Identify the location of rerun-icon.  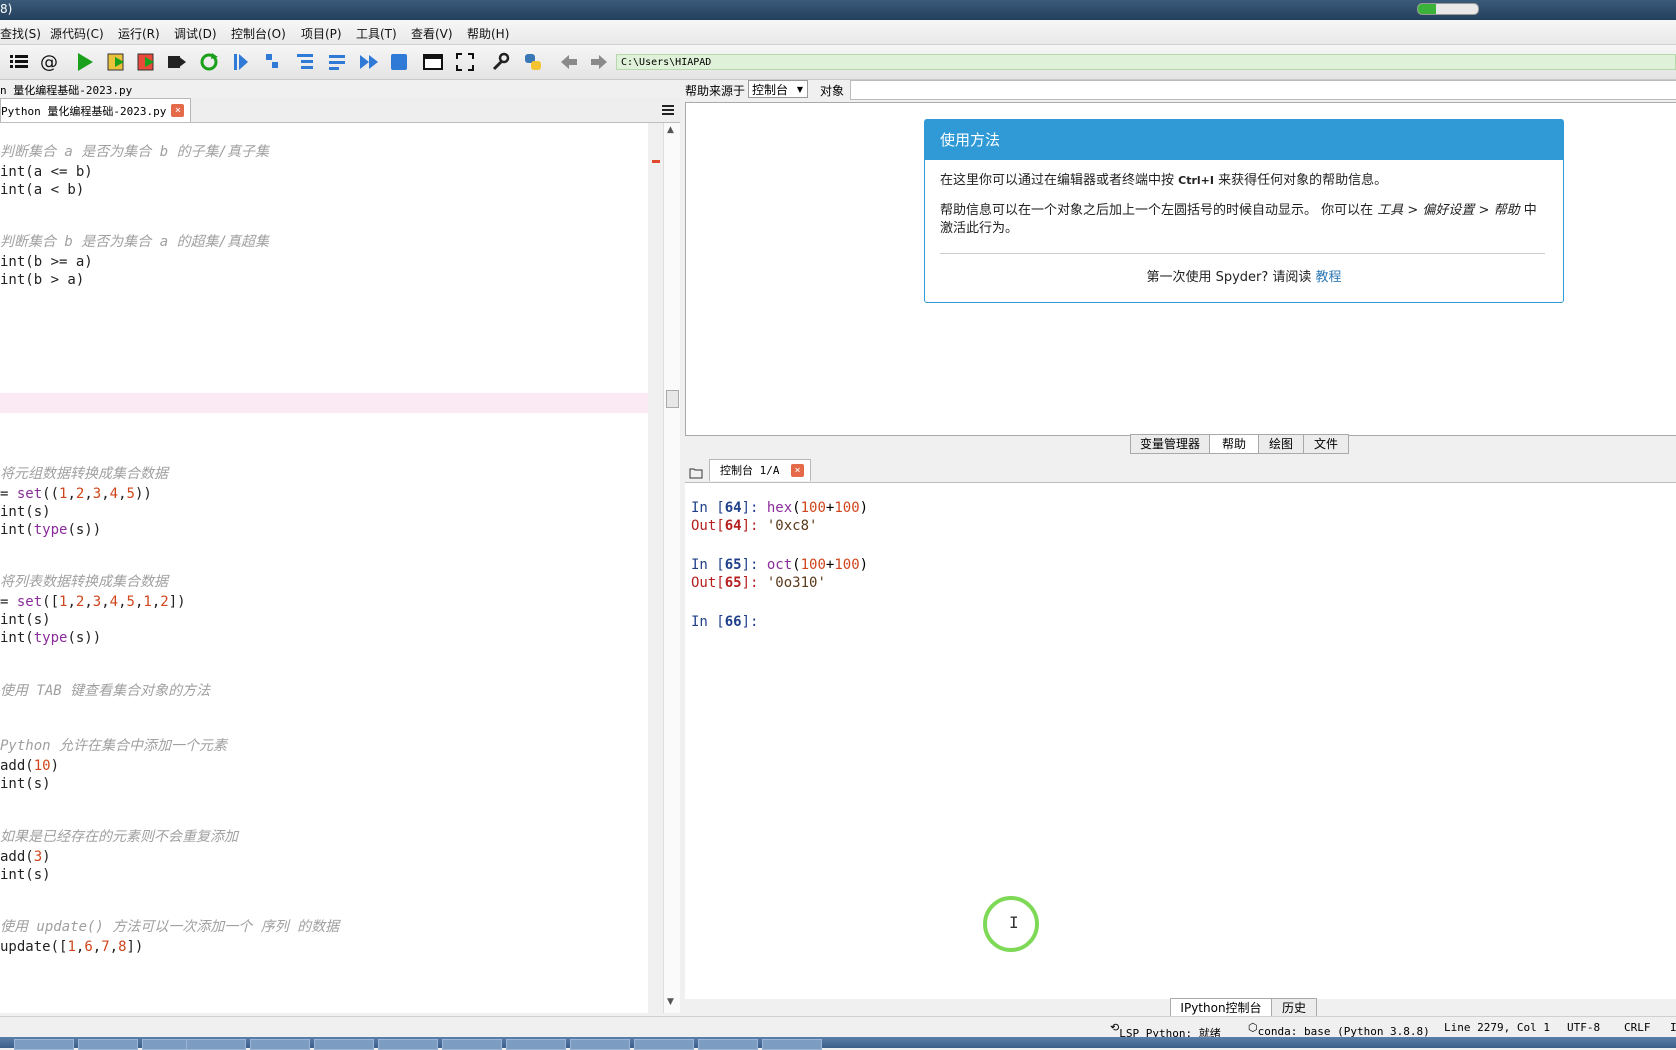
(209, 62).